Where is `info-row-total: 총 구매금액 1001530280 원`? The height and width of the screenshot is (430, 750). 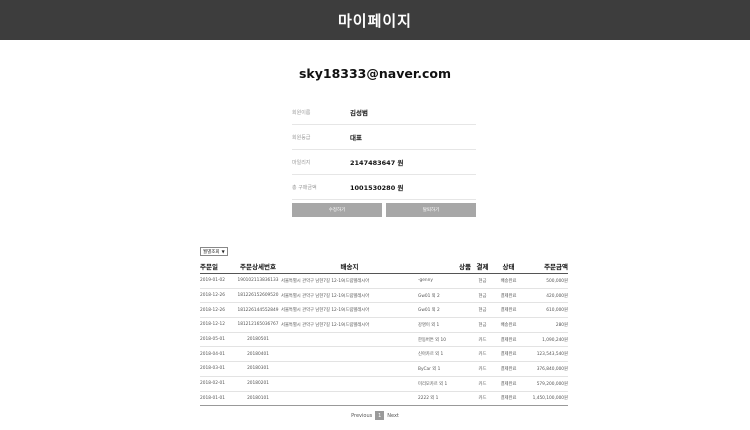
info-row-total: 총 구매금액 1001530280 원 is located at coordinates (384, 187).